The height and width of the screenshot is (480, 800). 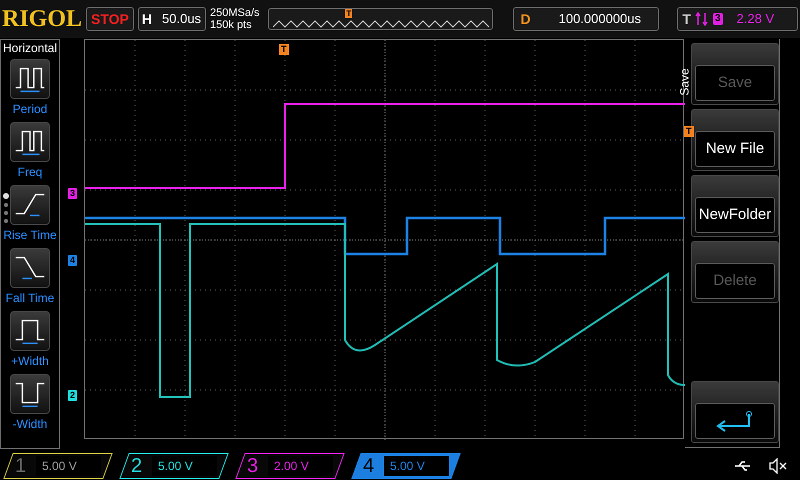 I want to click on sample-rate: 250MSa/s, so click(x=235, y=13).